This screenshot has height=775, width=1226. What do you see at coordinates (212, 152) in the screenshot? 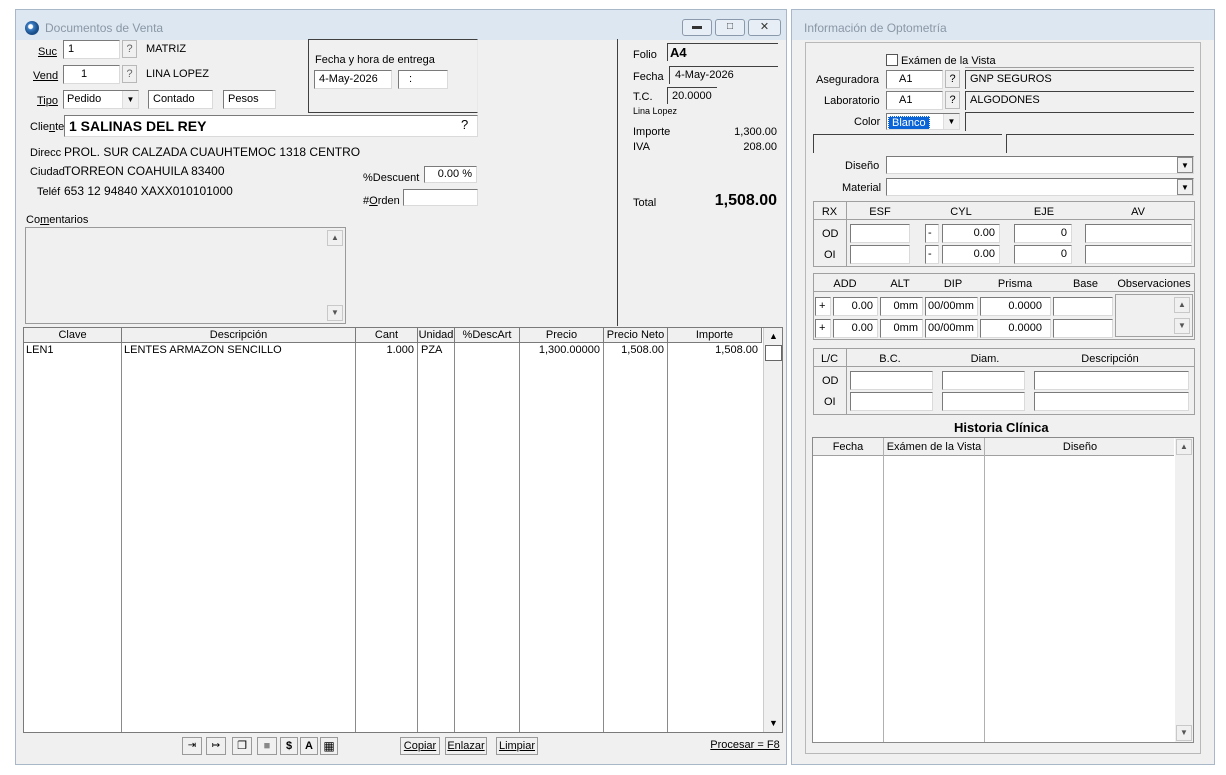
I see `direcc-value: PROL. SUR CALZADA CUAUHTEMOC 1318 CENTRO` at bounding box center [212, 152].